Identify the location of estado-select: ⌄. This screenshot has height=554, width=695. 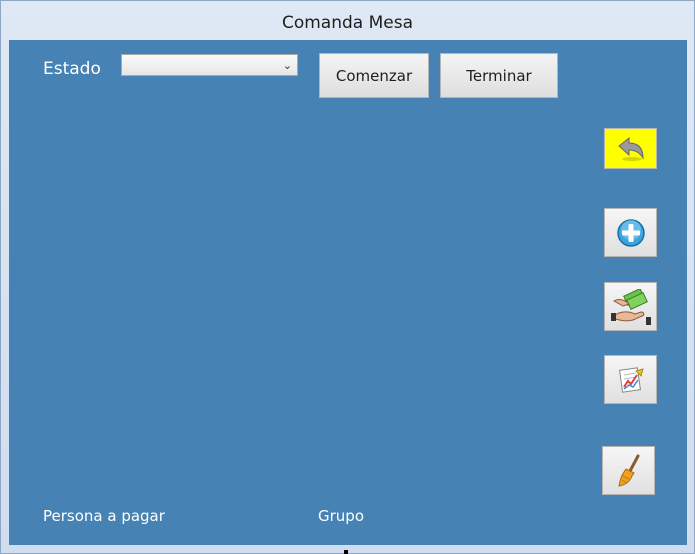
(209, 65).